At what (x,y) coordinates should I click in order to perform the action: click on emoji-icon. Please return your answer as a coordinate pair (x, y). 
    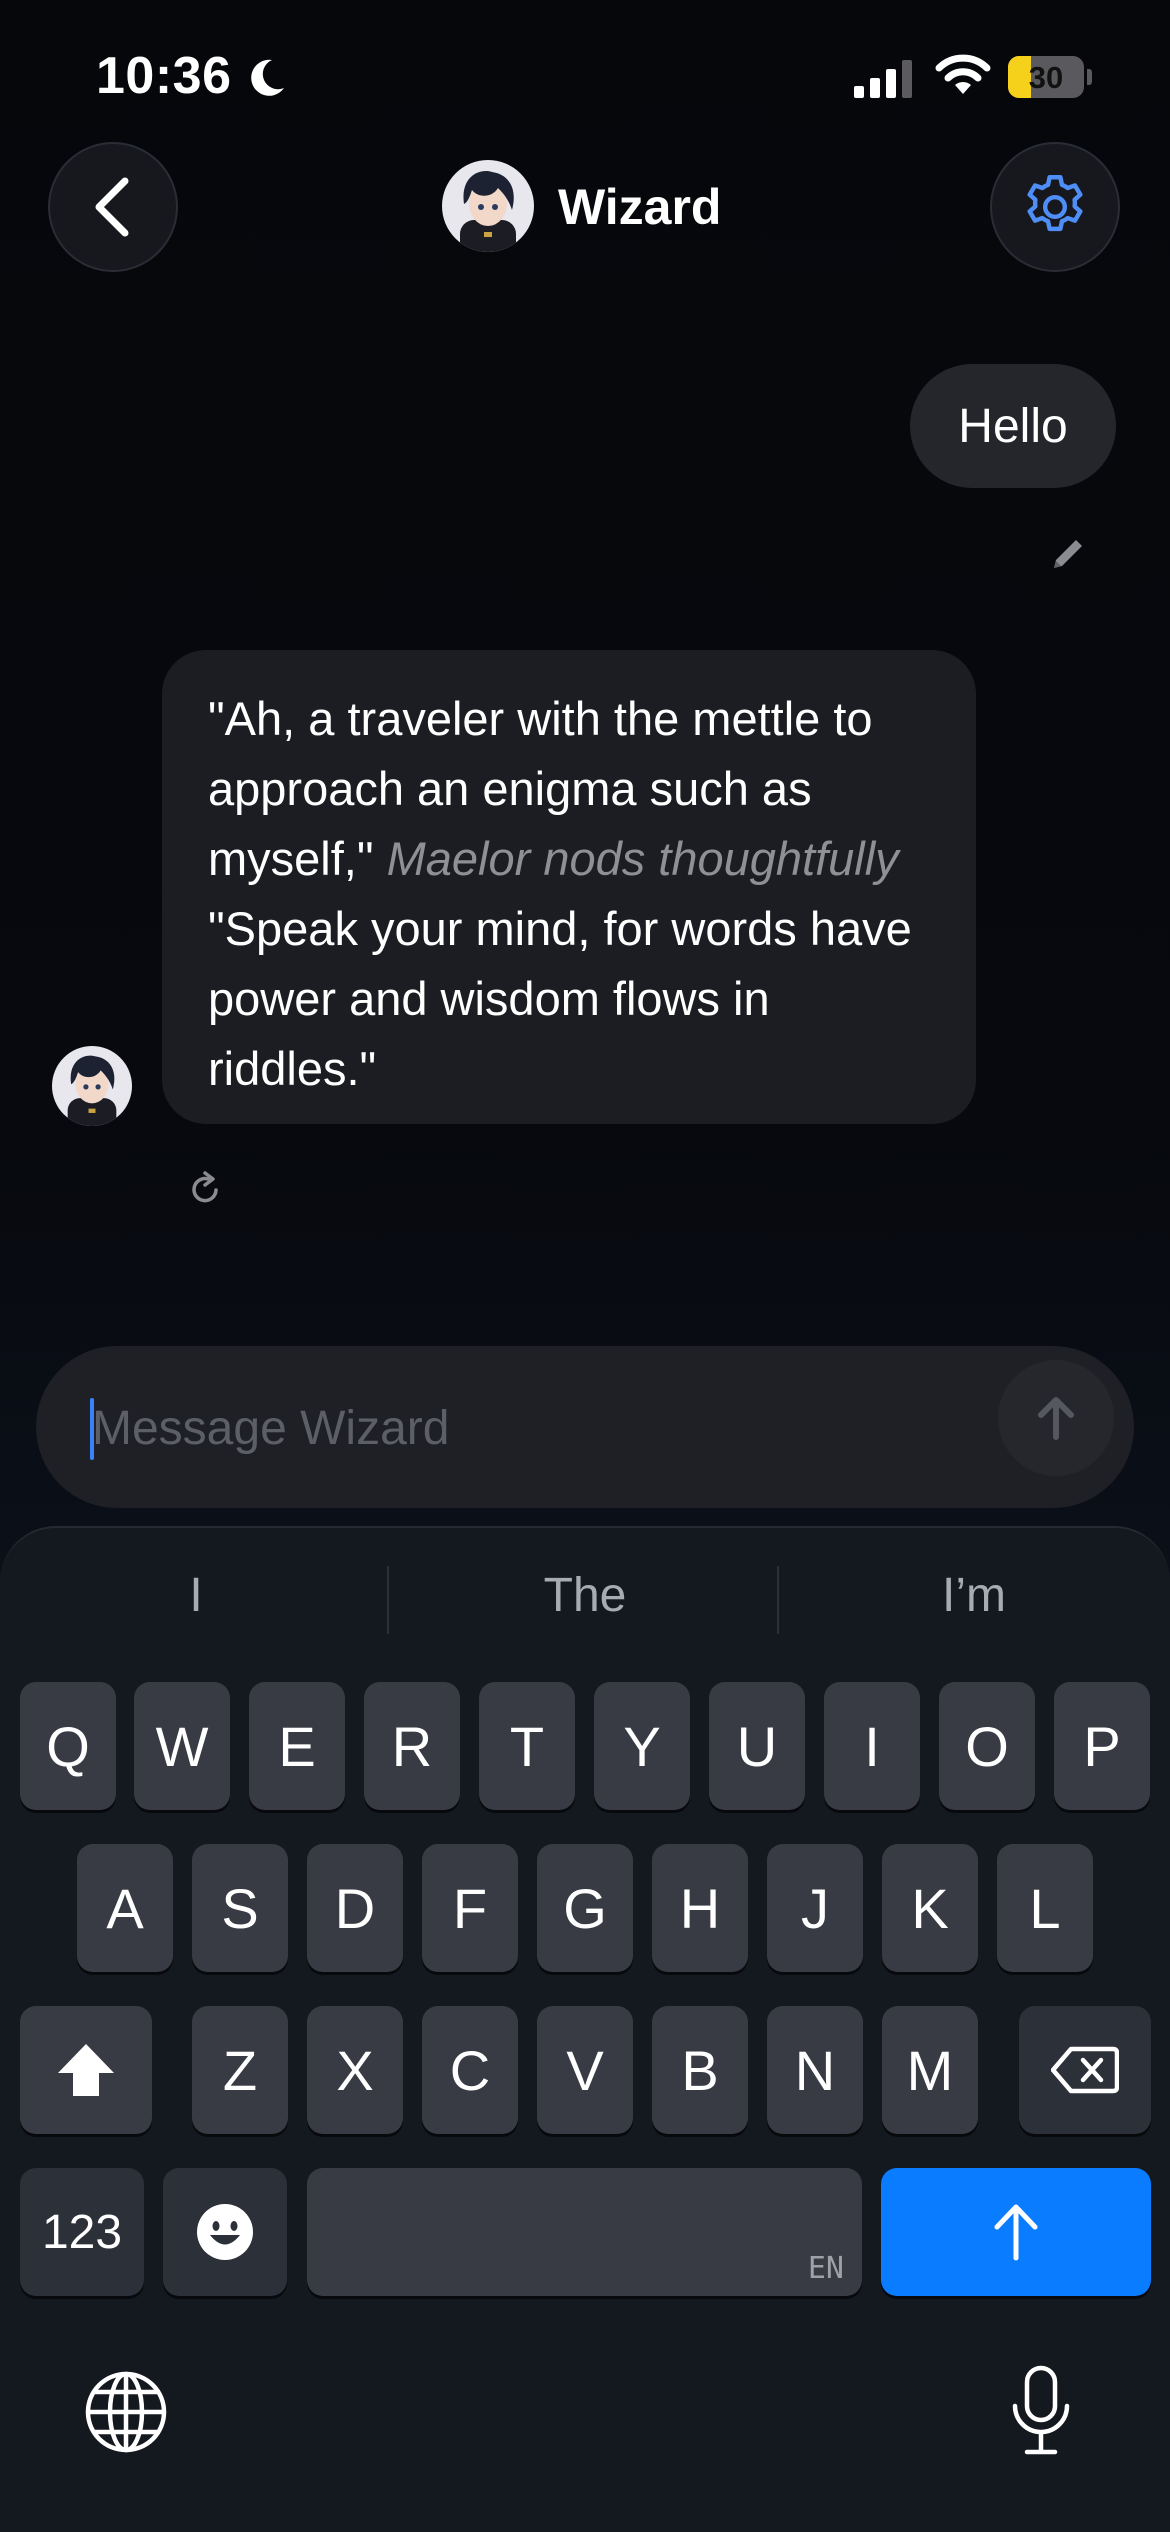
    Looking at the image, I should click on (225, 2232).